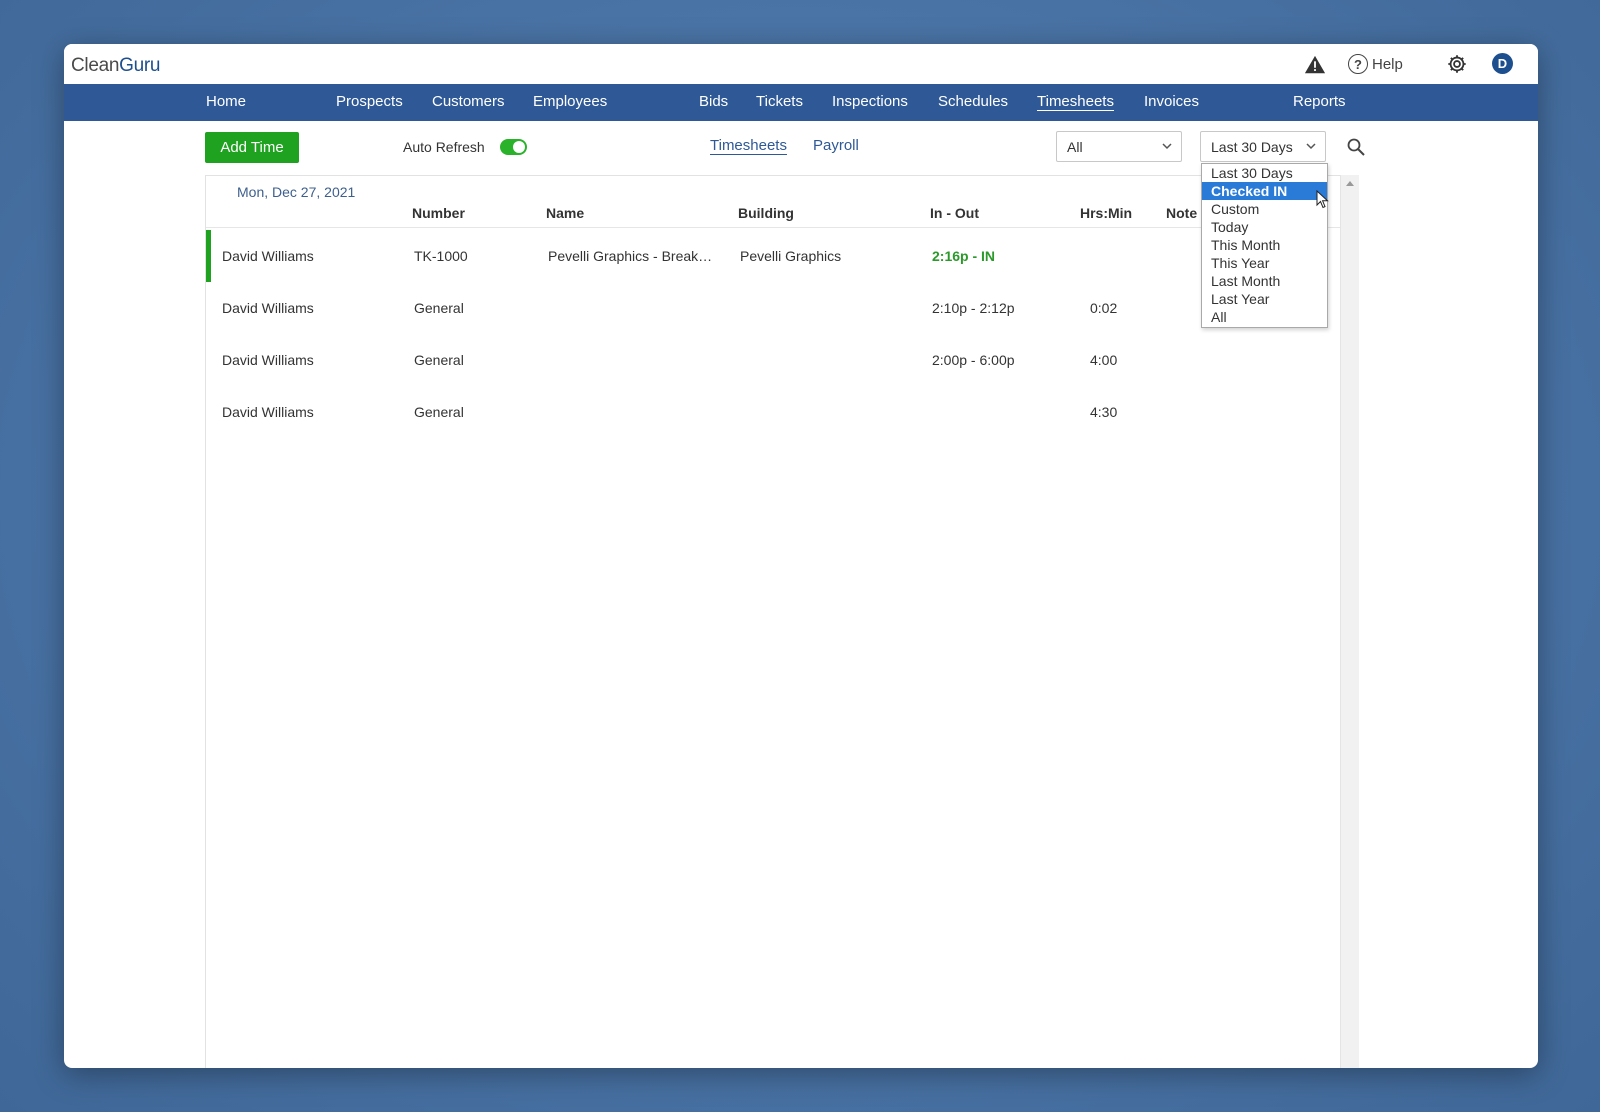 This screenshot has height=1112, width=1600. Describe the element at coordinates (1264, 173) in the screenshot. I see `dropdown-option-last-30-days: Last 30 Days` at that location.